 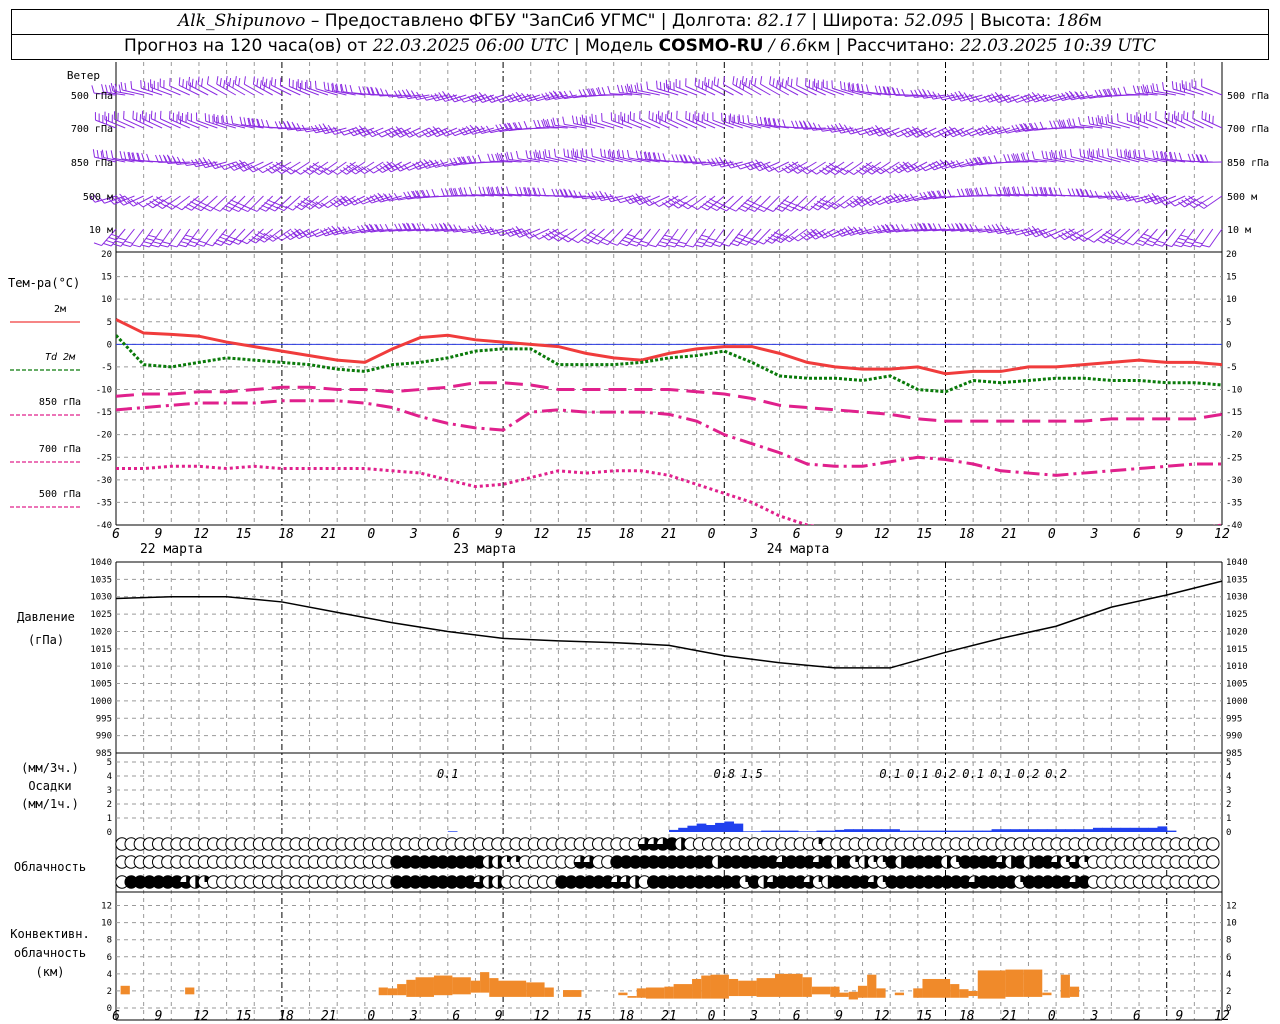 What do you see at coordinates (49, 786) in the screenshot?
I see `precip-title: Осадки` at bounding box center [49, 786].